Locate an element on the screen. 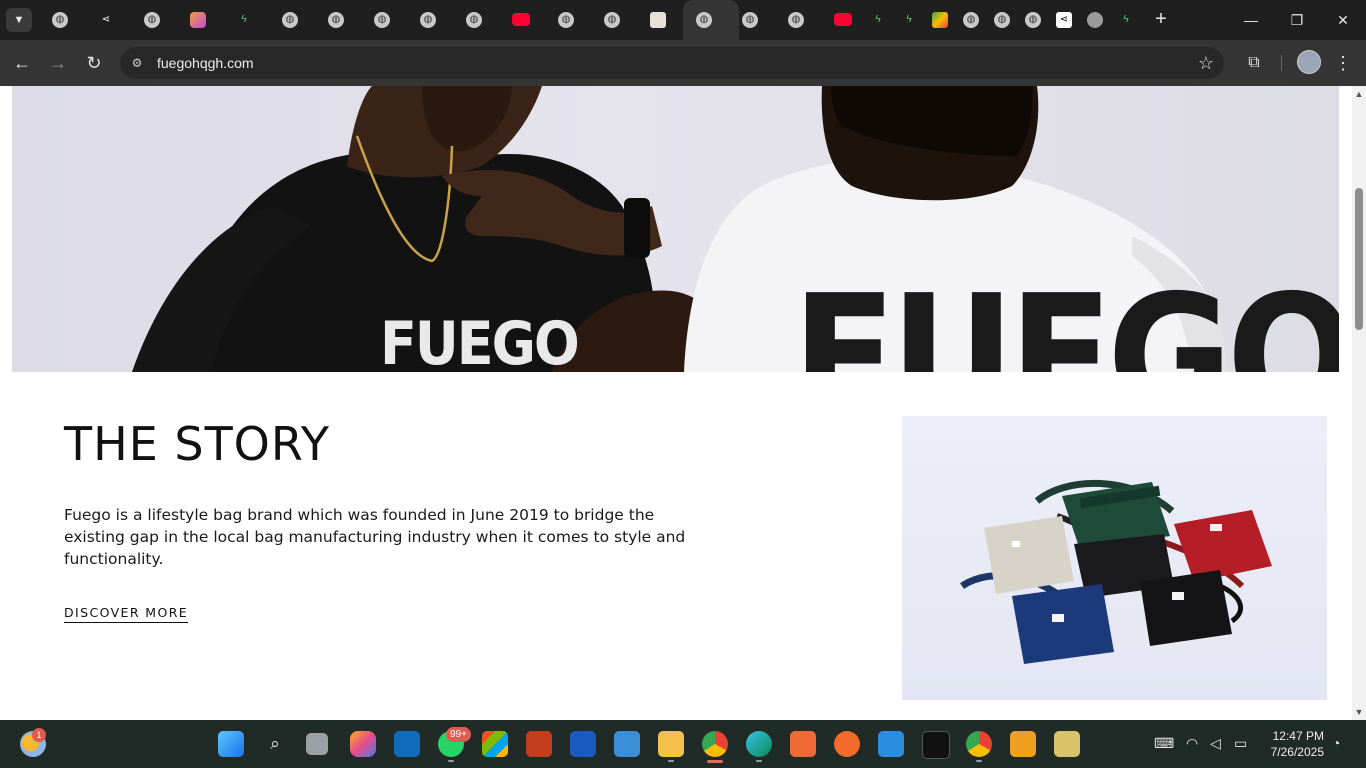 This screenshot has width=1366, height=768. minimize-button: — is located at coordinates (1251, 20).